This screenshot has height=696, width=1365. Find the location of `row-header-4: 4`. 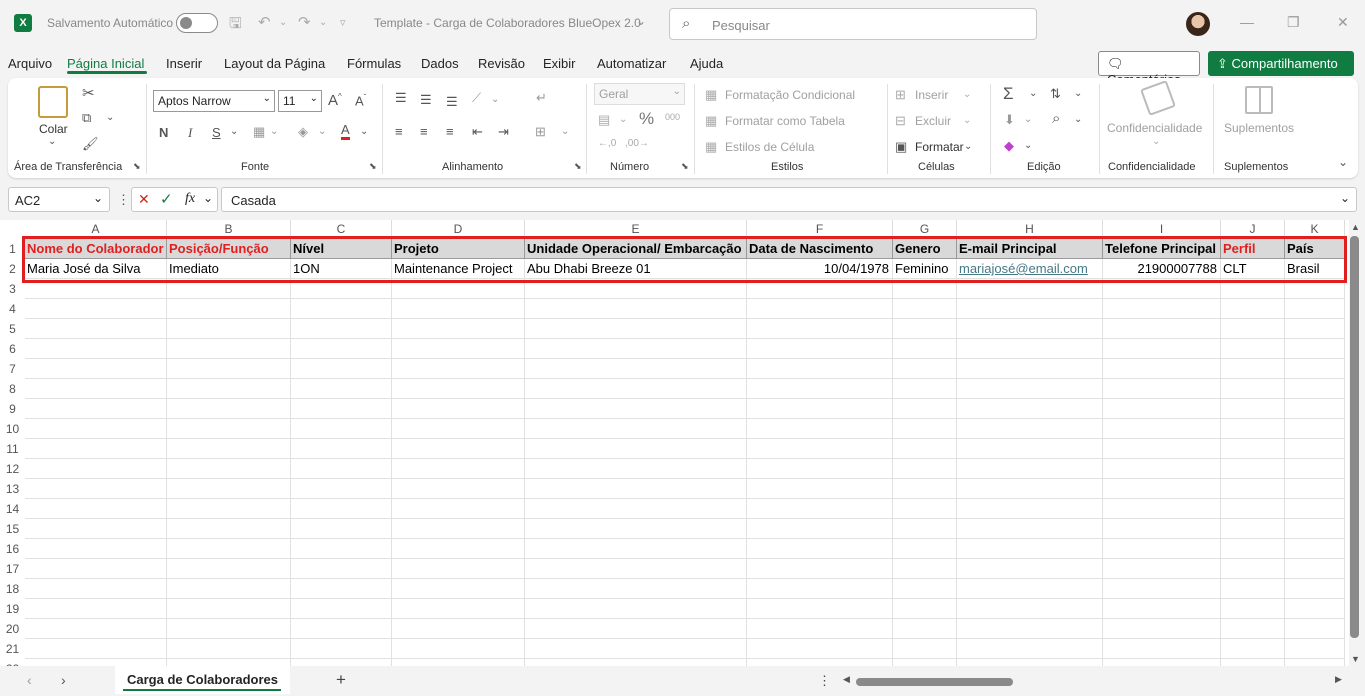

row-header-4: 4 is located at coordinates (12, 309).